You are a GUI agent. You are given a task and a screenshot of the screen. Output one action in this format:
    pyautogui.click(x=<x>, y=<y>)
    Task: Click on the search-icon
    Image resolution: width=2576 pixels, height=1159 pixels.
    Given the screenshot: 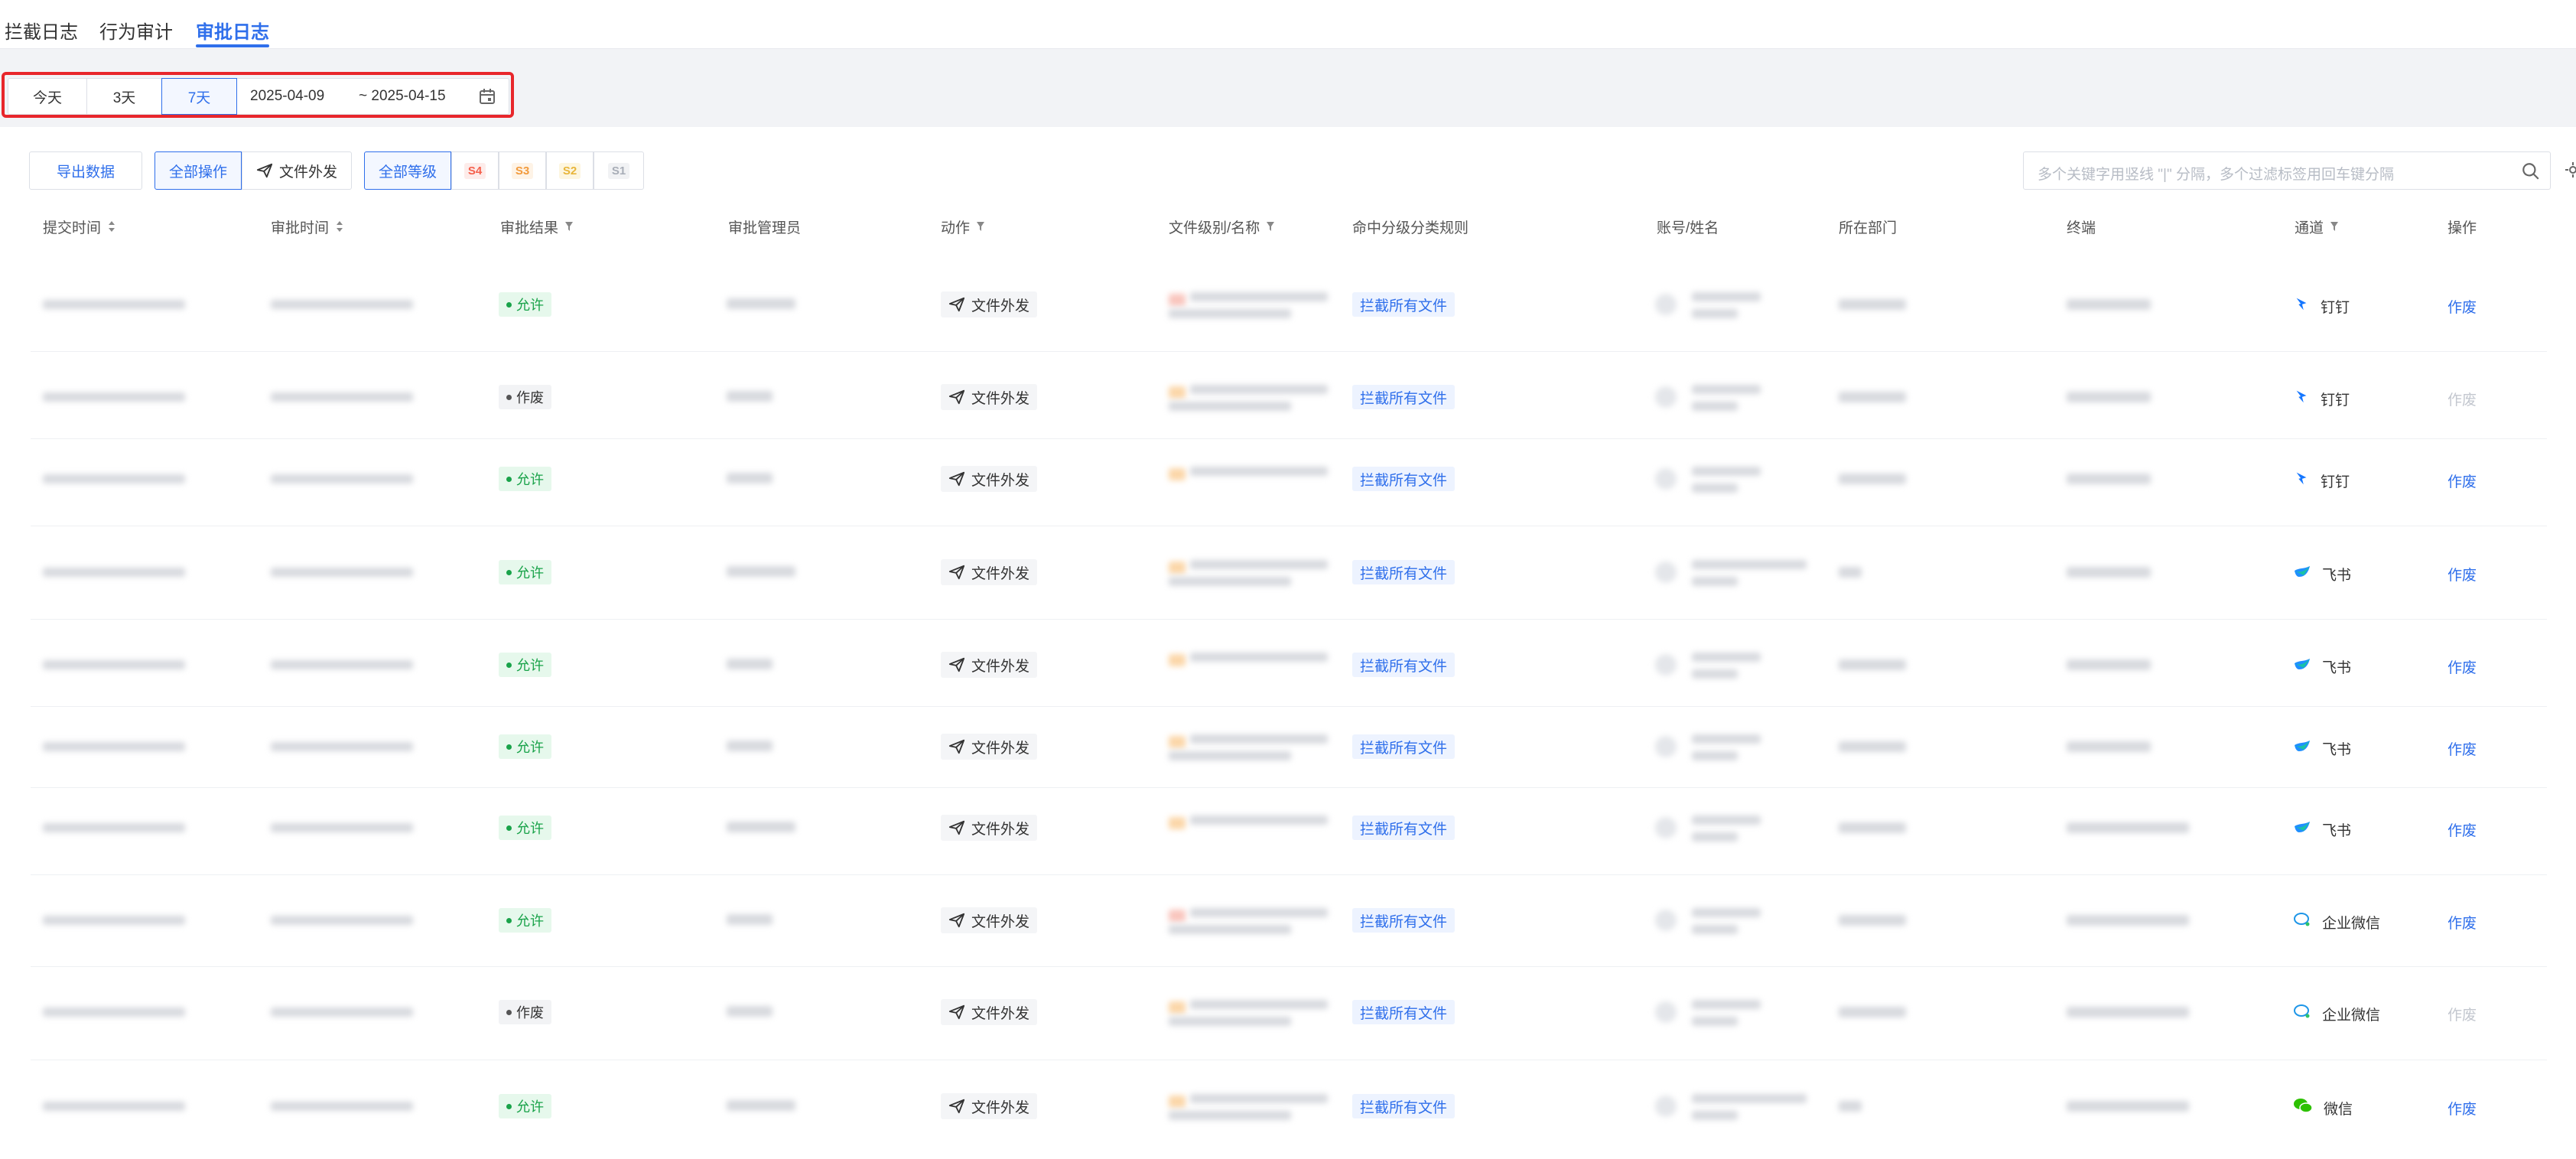 What is the action you would take?
    pyautogui.click(x=2531, y=171)
    